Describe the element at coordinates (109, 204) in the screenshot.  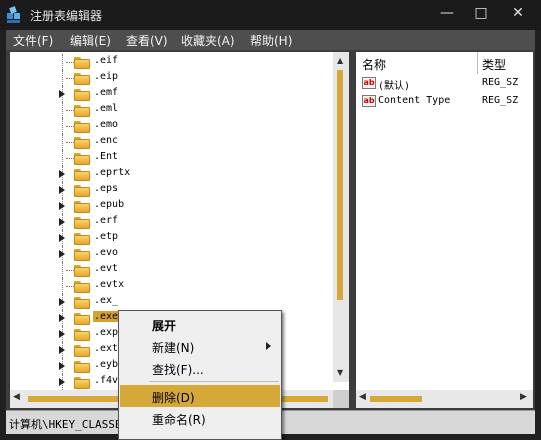
I see `tree-item-label: .epub` at that location.